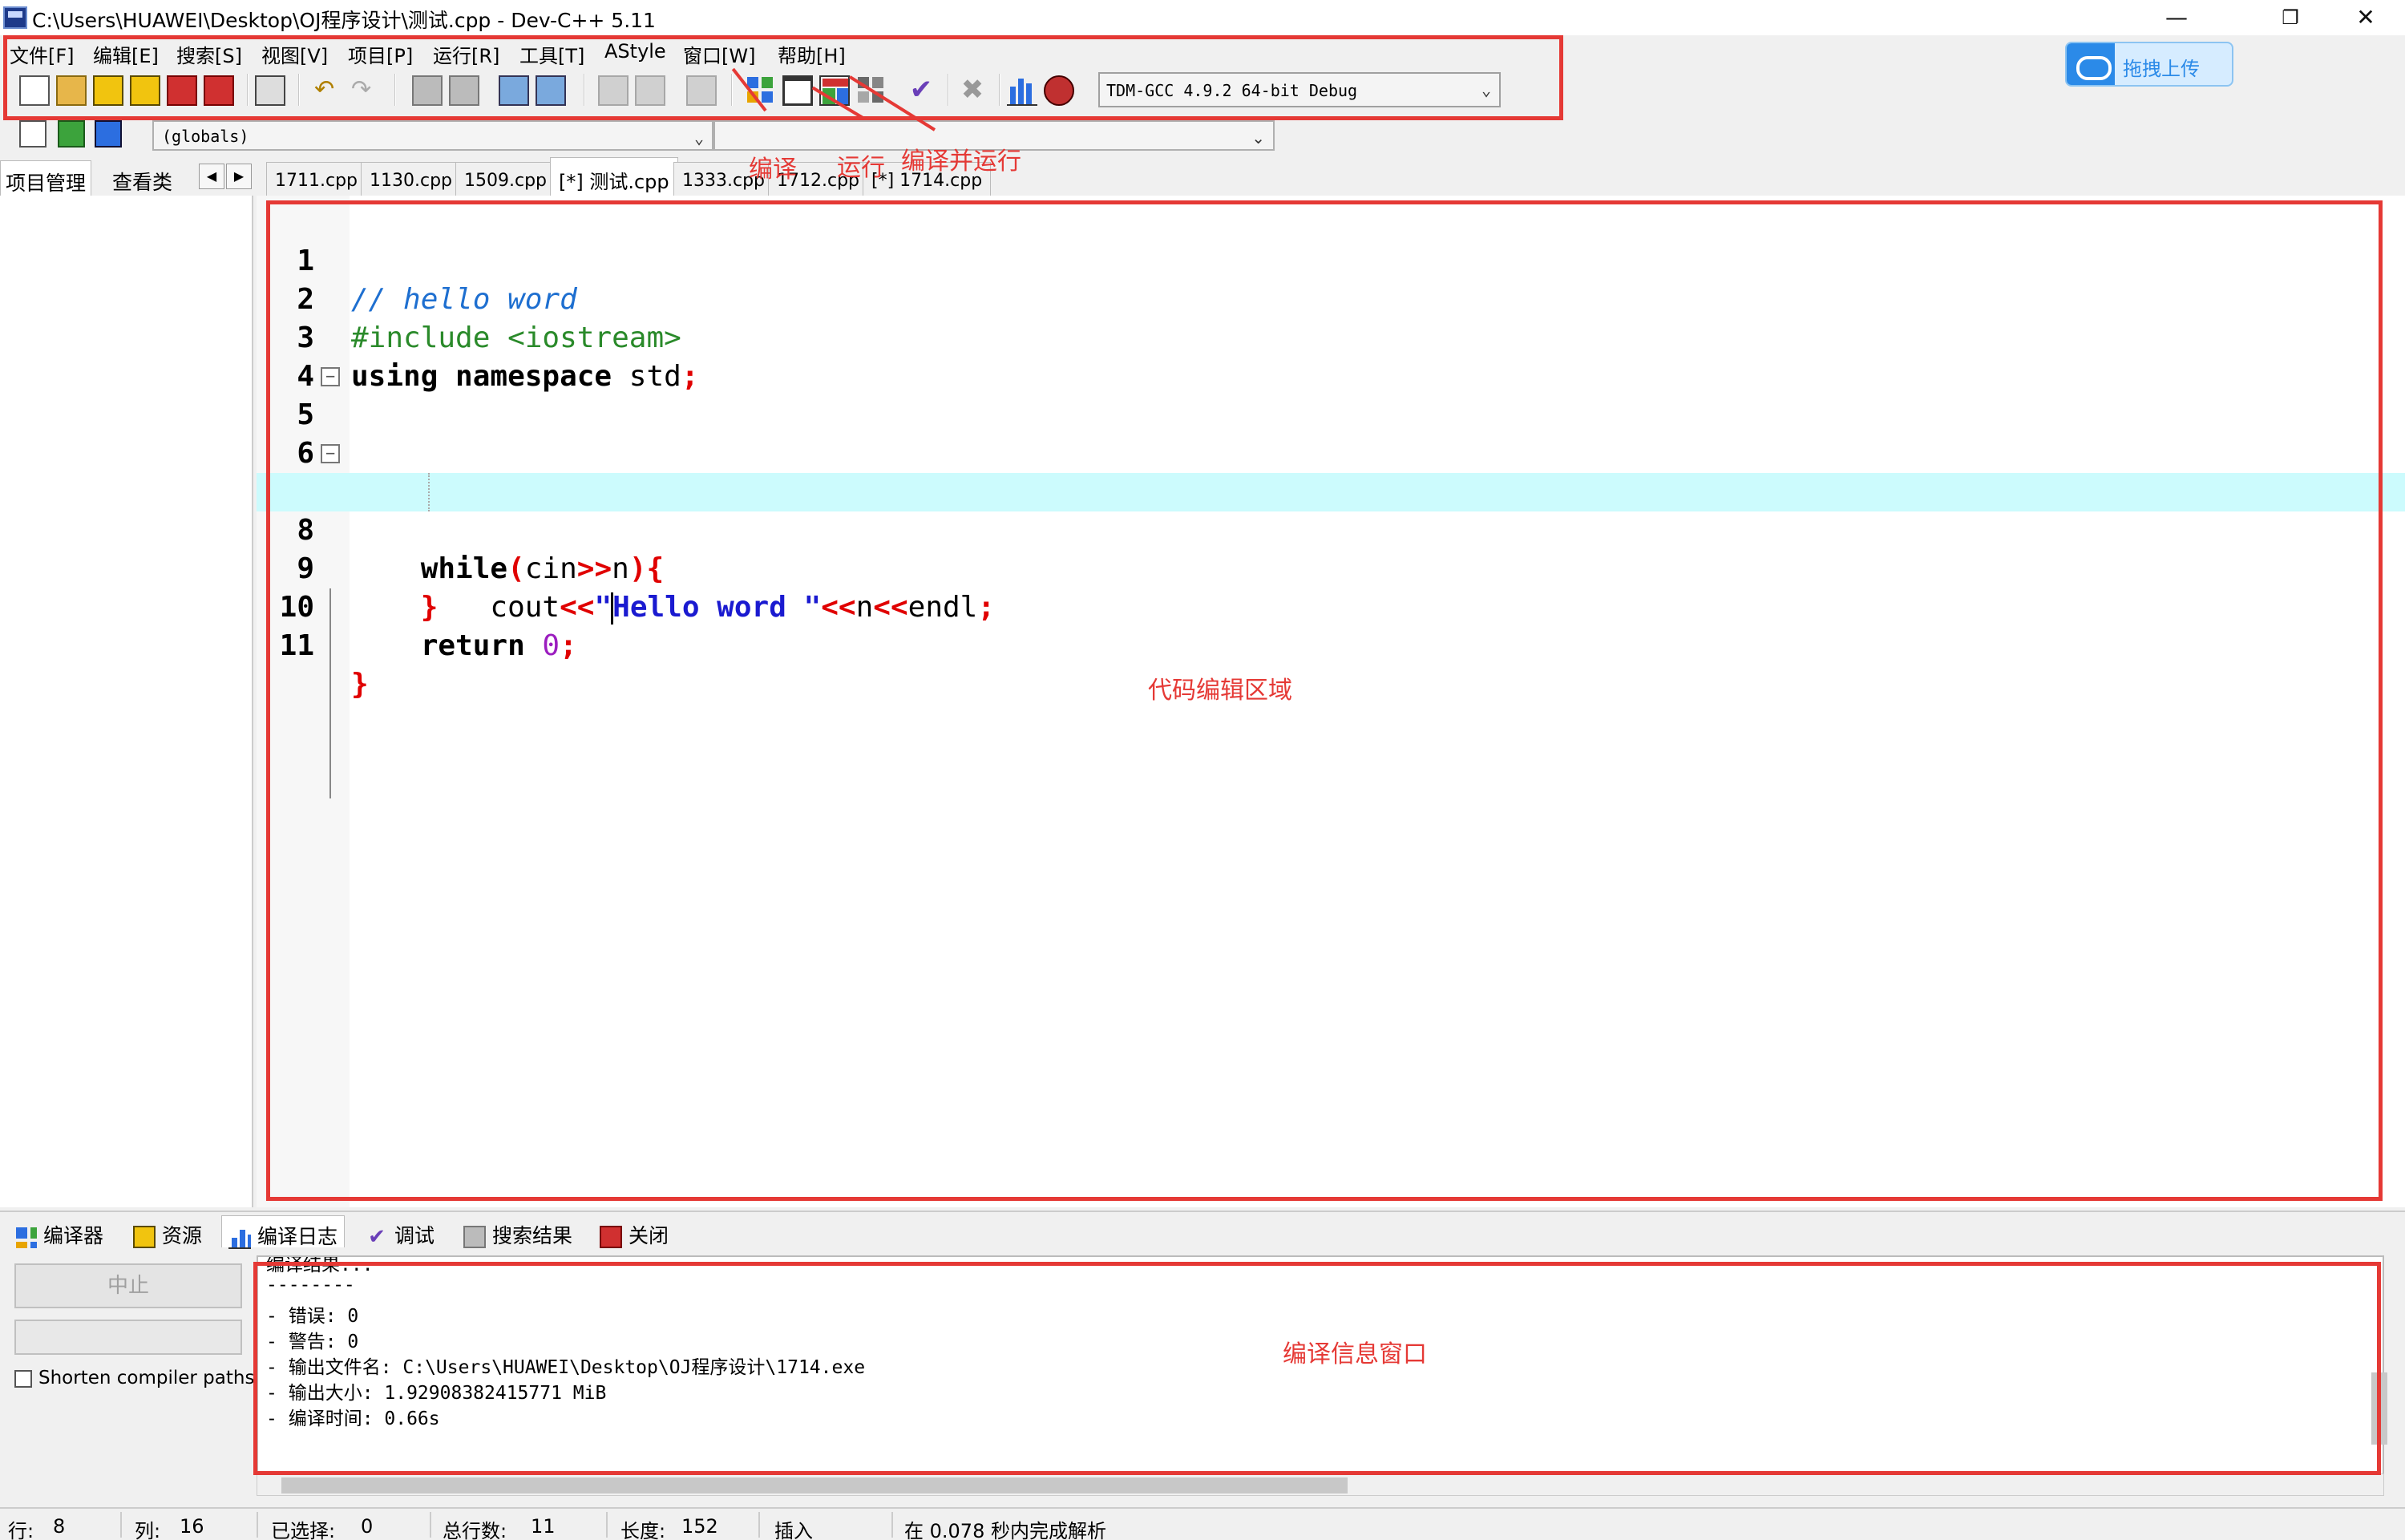 The width and height of the screenshot is (2405, 1540). I want to click on minimize-button: —, so click(2176, 18).